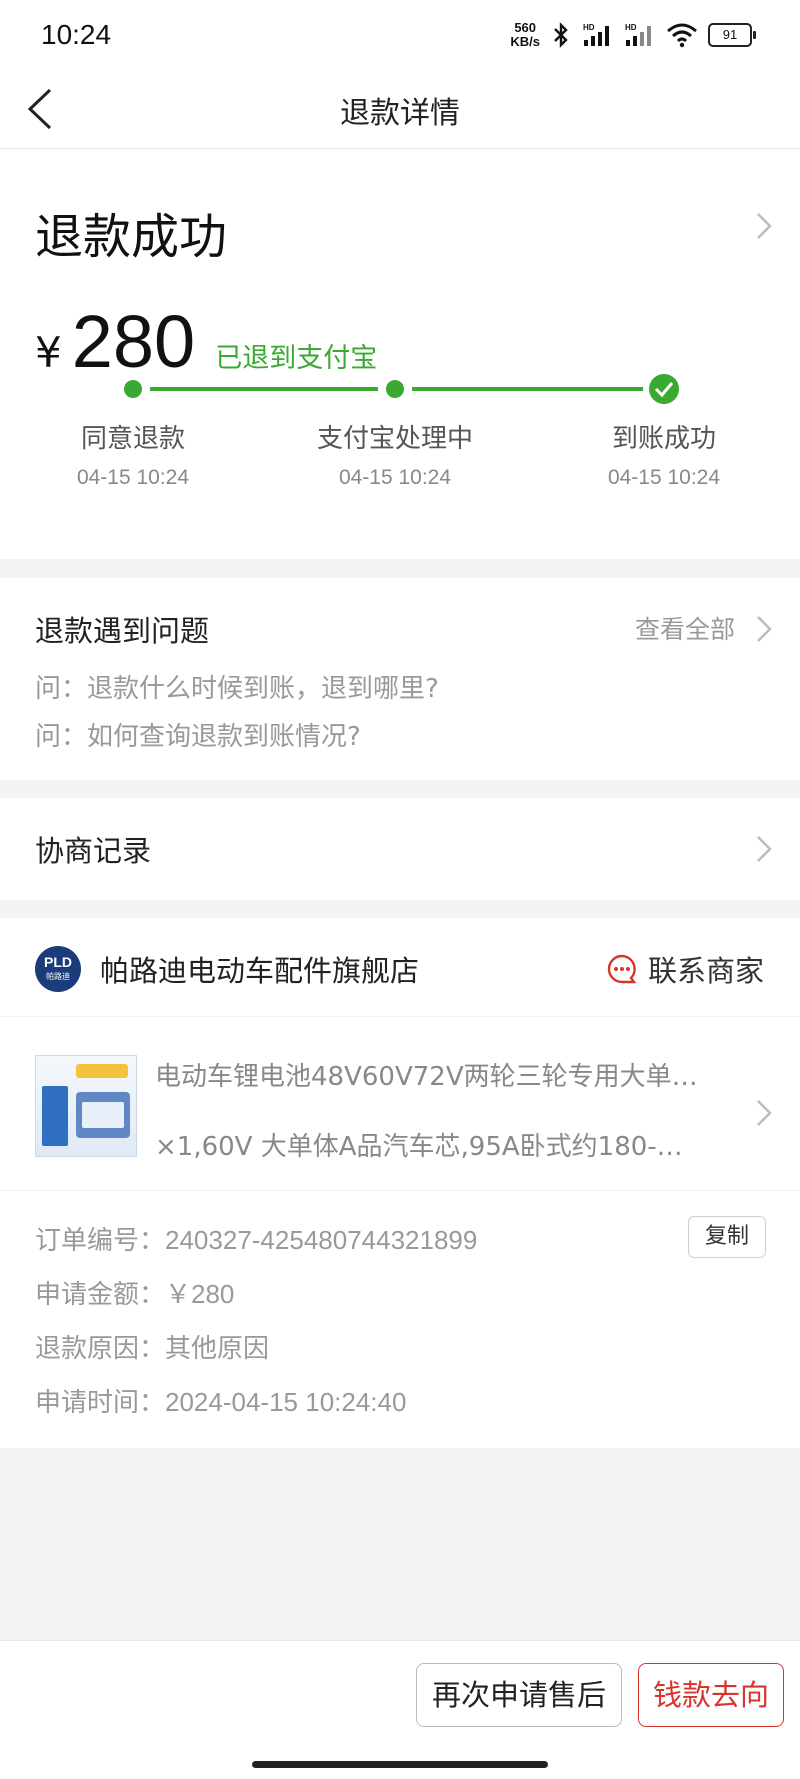 Image resolution: width=800 pixels, height=1779 pixels. I want to click on bluetooth-icon, so click(561, 35).